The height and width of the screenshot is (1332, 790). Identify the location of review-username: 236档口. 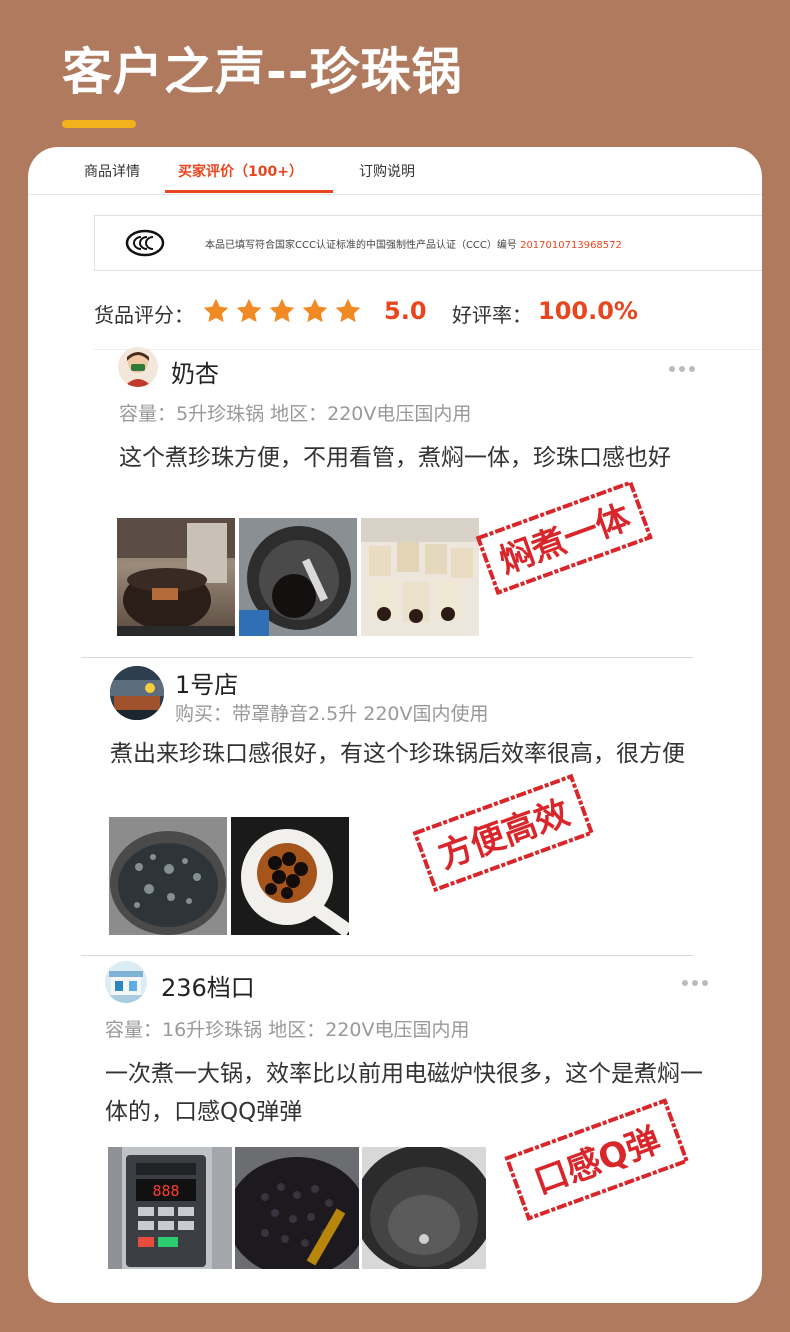
(208, 988).